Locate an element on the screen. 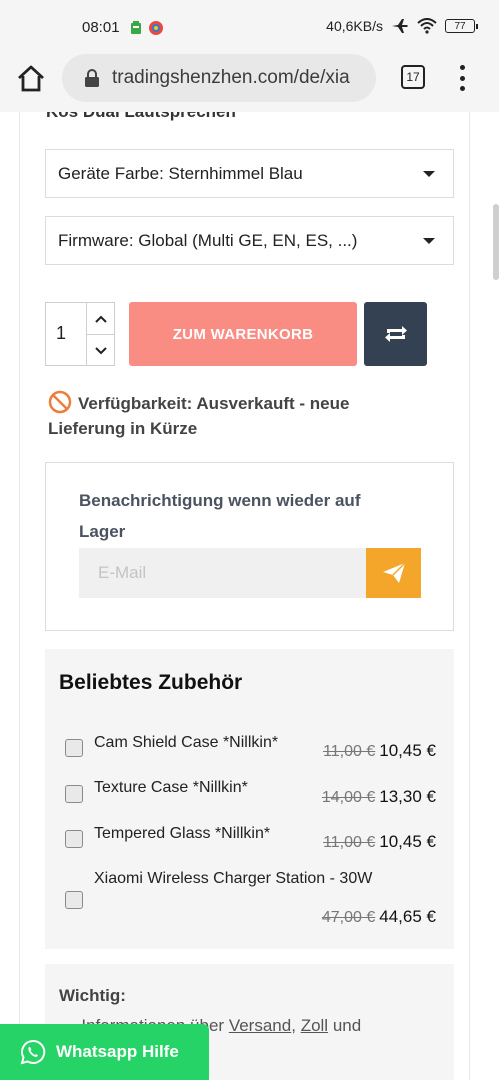 This screenshot has height=1080, width=499. network-speed: 40,6KB/s is located at coordinates (354, 26).